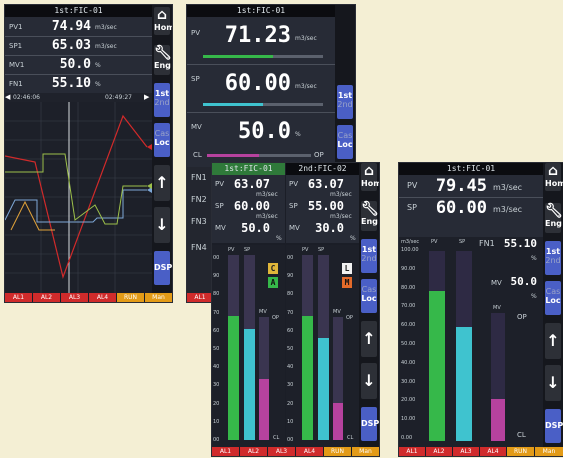 The height and width of the screenshot is (458, 563). I want to click on value-row: SP1 65.03 m3/sec, so click(78, 45).